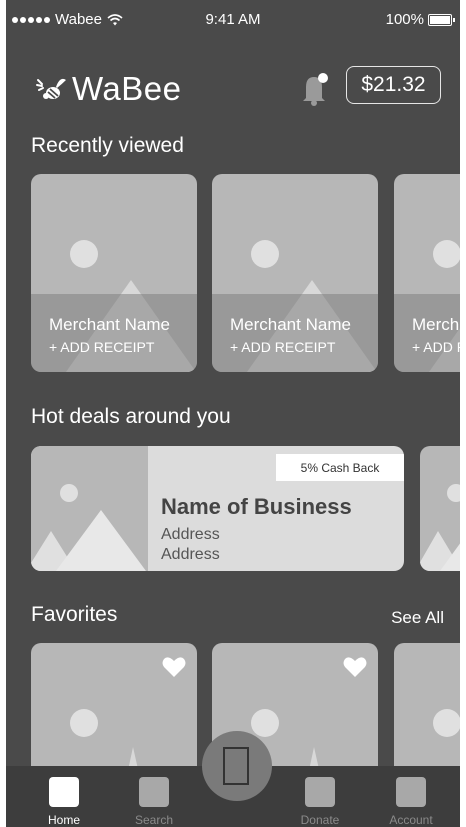 The width and height of the screenshot is (466, 827). I want to click on scan-receipt-button, so click(237, 766).